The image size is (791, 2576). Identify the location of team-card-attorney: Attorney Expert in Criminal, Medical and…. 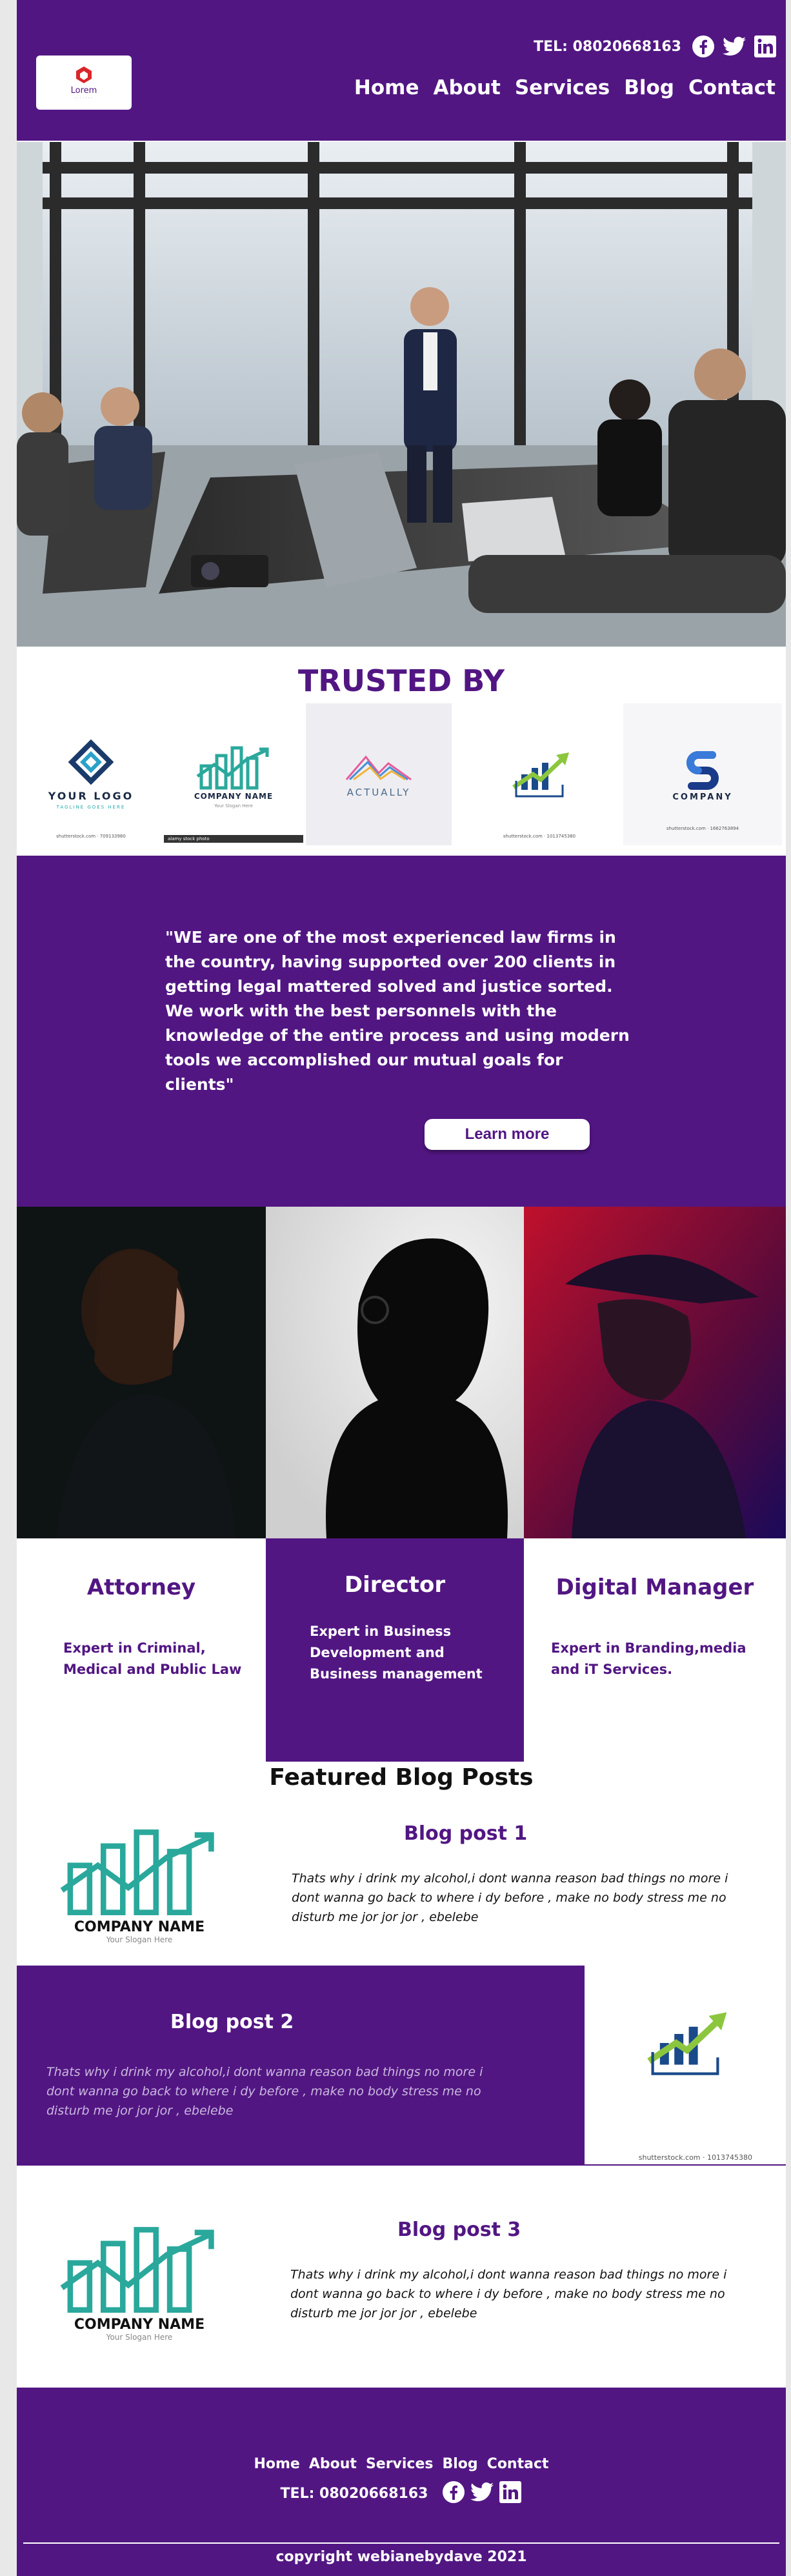
(141, 1650).